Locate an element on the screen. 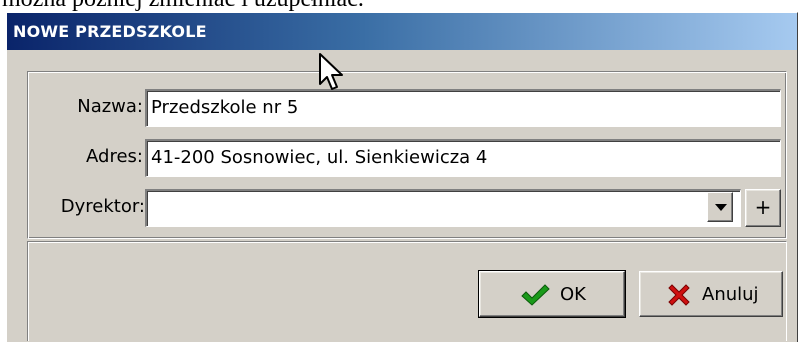 The height and width of the screenshot is (342, 804). chevron-down-icon is located at coordinates (720, 207).